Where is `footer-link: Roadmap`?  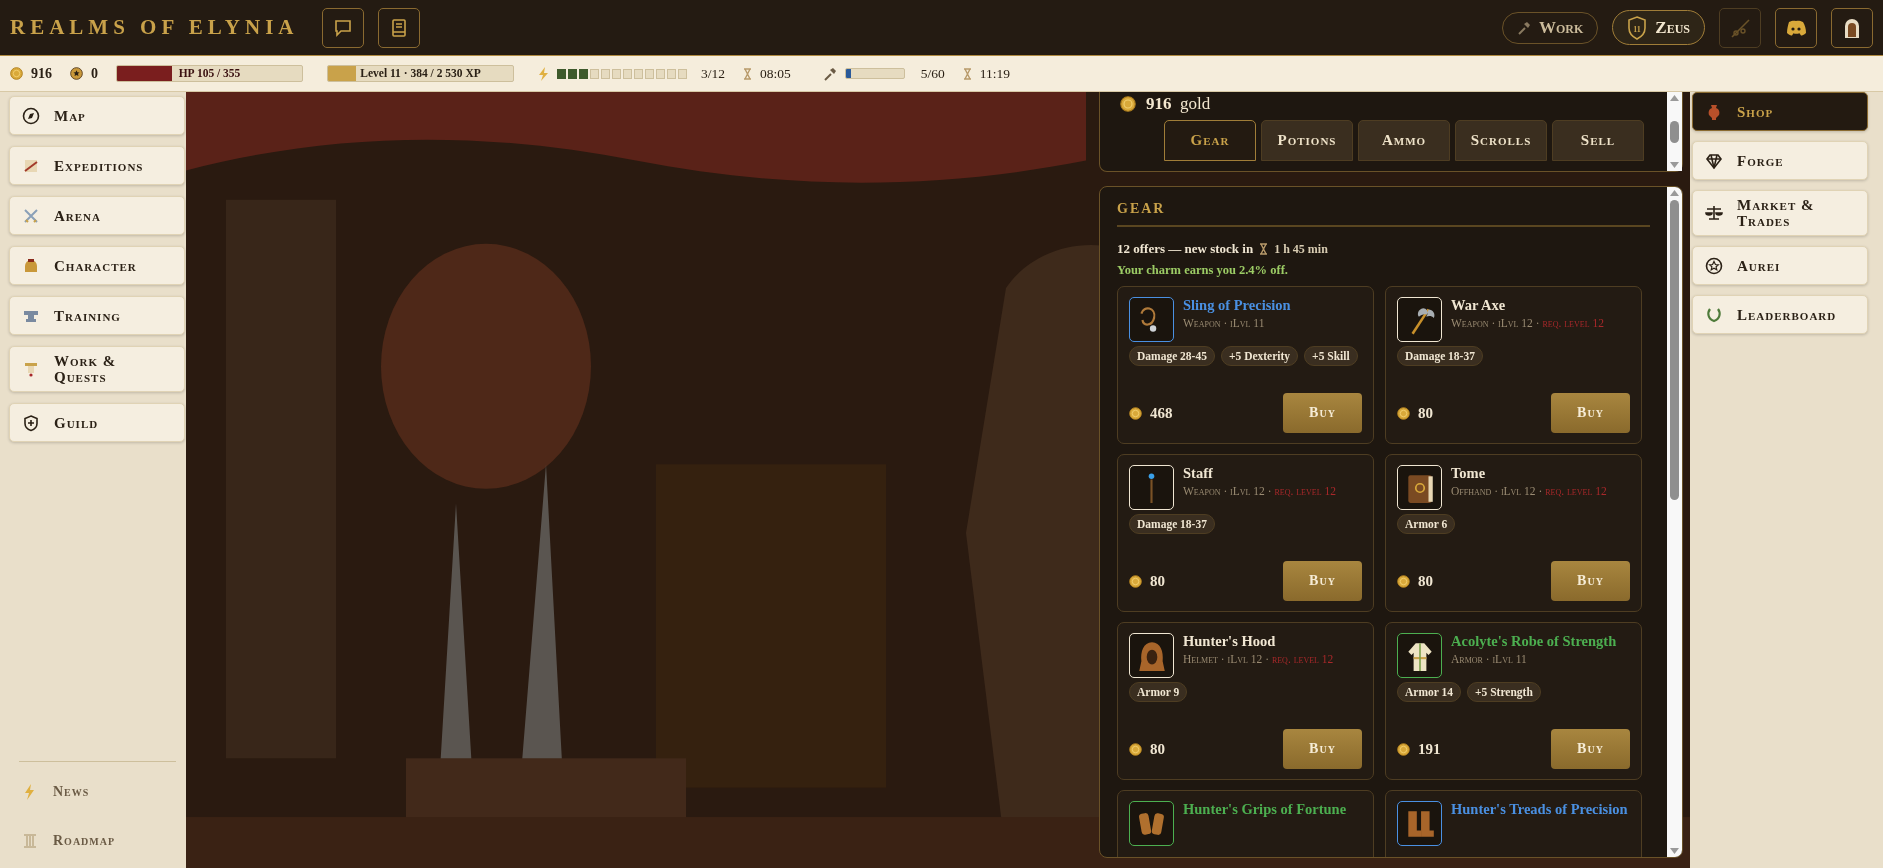 footer-link: Roadmap is located at coordinates (97, 841).